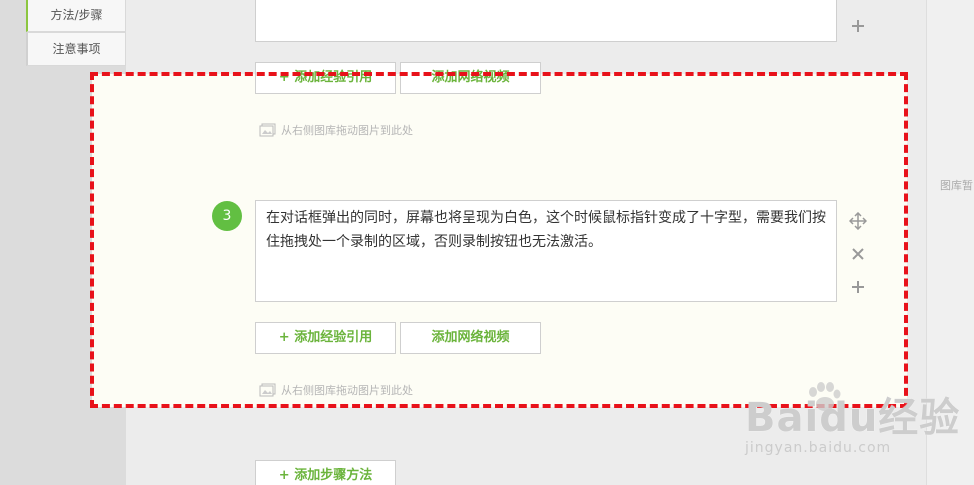 This screenshot has height=485, width=974. I want to click on baidu-paw-icon, so click(825, 396).